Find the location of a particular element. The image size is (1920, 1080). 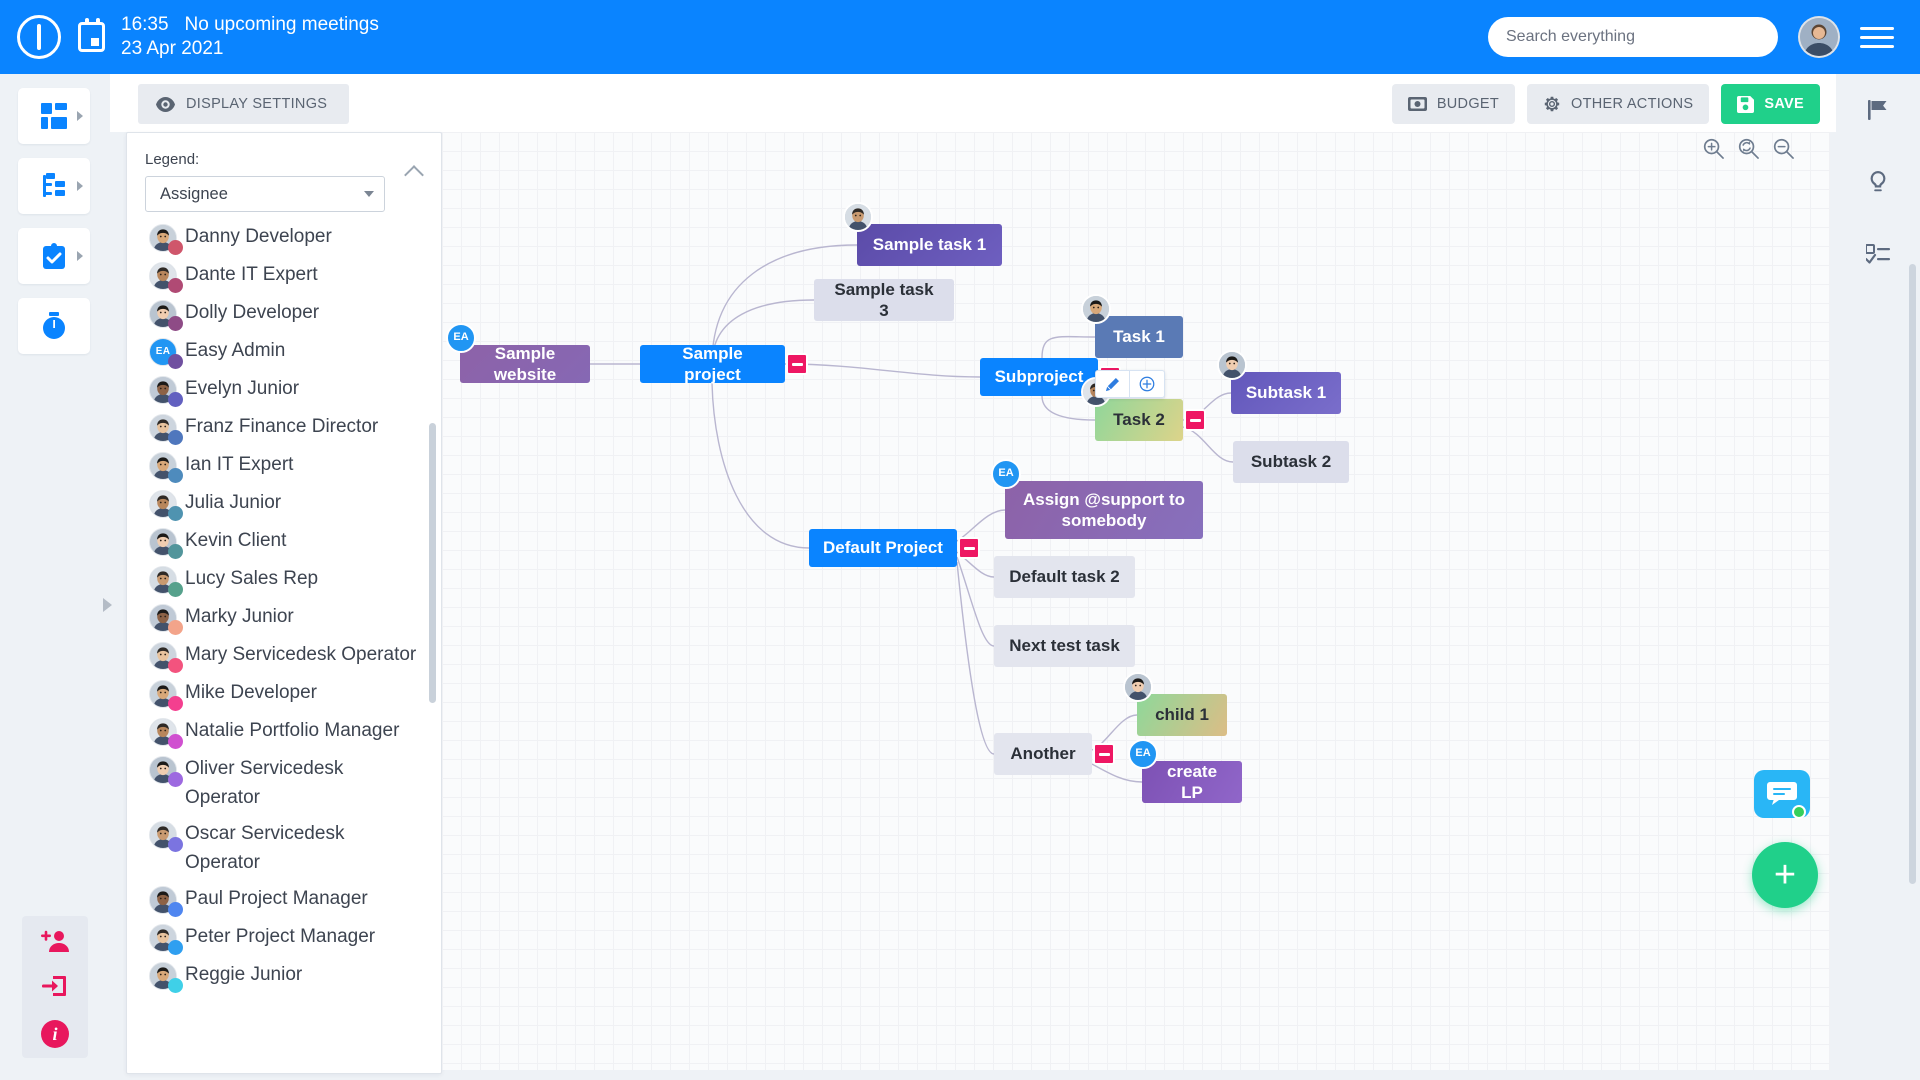

sidebar-expand-button is located at coordinates (107, 605).